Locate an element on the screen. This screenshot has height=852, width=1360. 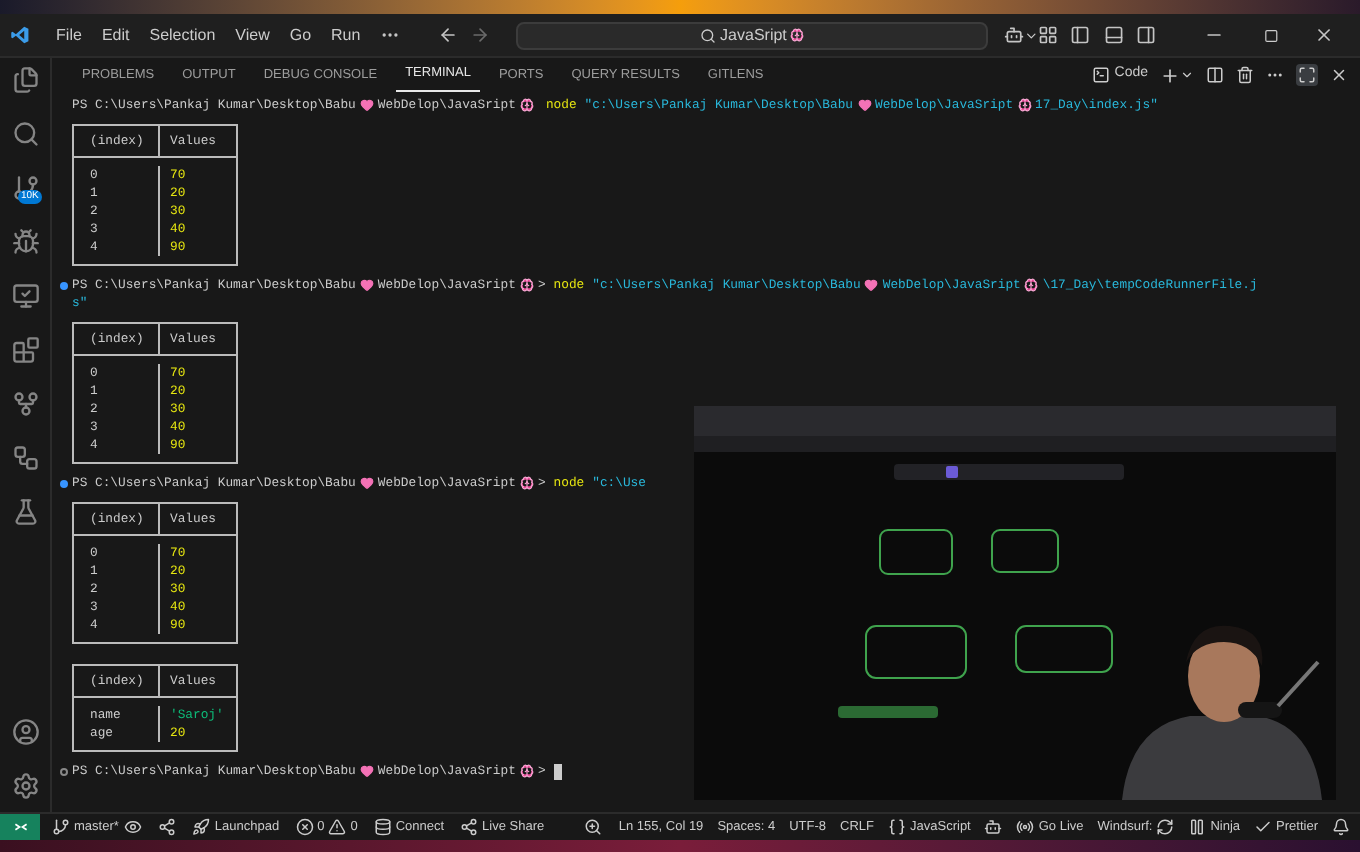
braces-icon is located at coordinates (897, 827).